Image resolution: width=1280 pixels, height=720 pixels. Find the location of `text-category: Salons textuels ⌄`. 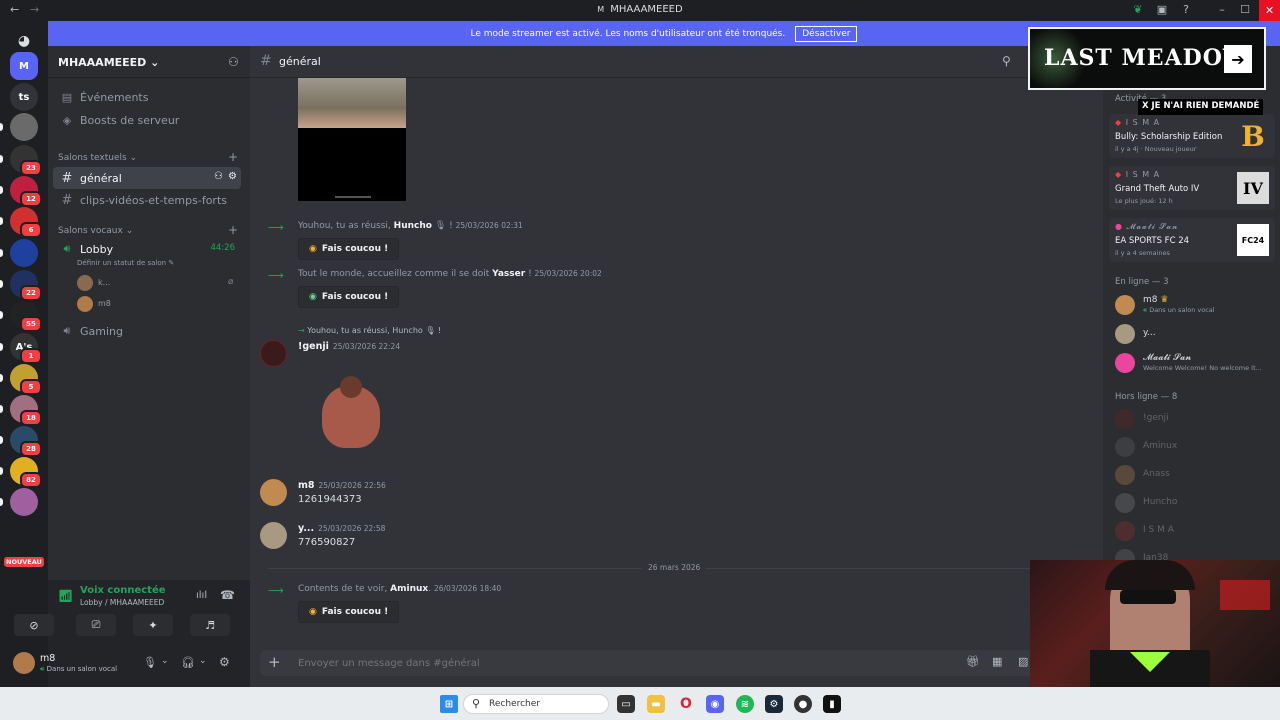

text-category: Salons textuels ⌄ is located at coordinates (97, 158).